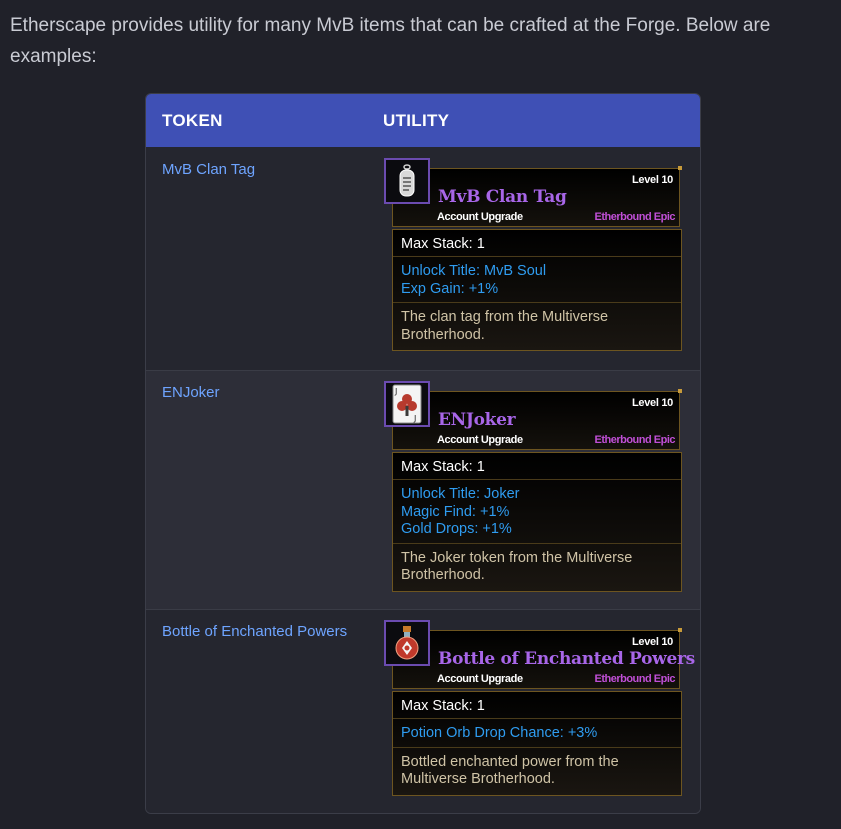 This screenshot has width=841, height=829. What do you see at coordinates (499, 733) in the screenshot?
I see `stat-line: Potion Orb Drop Chance: +3%` at bounding box center [499, 733].